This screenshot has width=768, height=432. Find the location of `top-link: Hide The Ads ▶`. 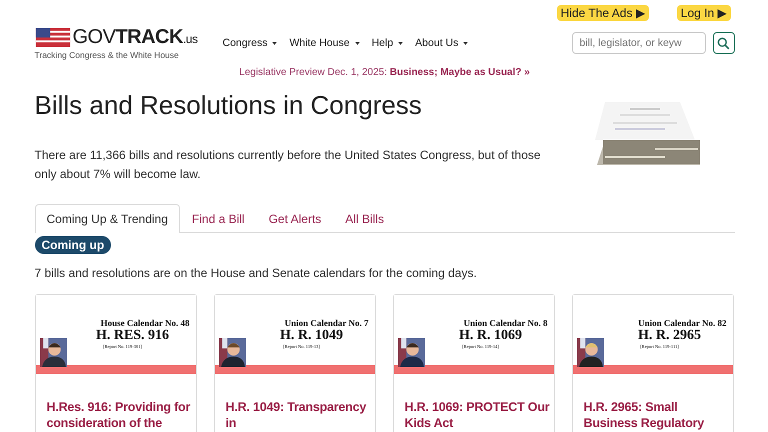

top-link: Hide The Ads ▶ is located at coordinates (602, 13).